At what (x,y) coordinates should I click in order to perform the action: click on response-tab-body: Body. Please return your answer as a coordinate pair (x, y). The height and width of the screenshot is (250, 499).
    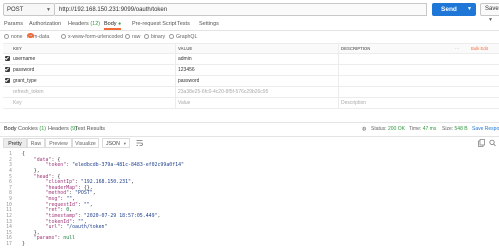
    Looking at the image, I should click on (10, 129).